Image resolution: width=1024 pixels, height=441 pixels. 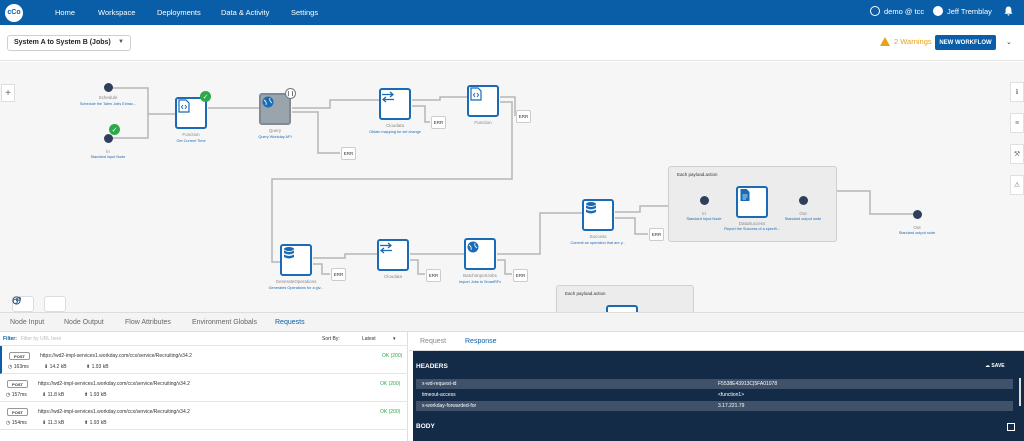 What do you see at coordinates (425, 426) in the screenshot?
I see `body-title: BODY` at bounding box center [425, 426].